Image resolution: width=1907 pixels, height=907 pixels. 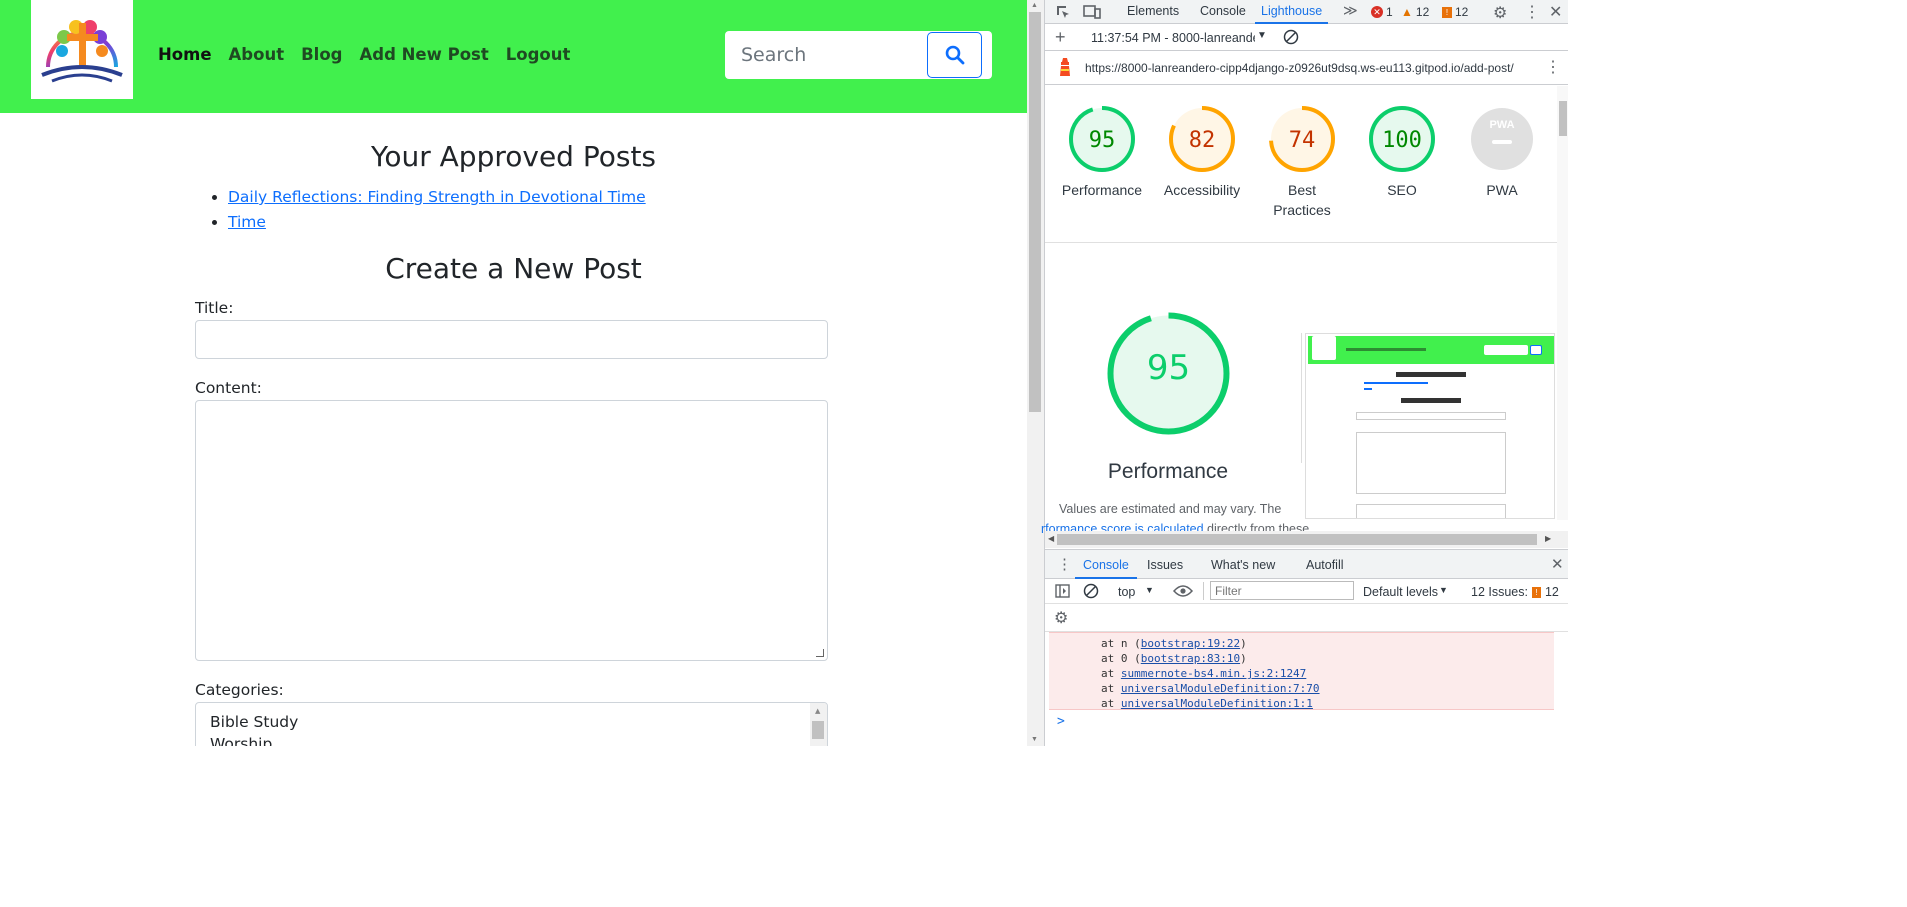 What do you see at coordinates (1562, 303) in the screenshot?
I see `lighthouse-scrollbar` at bounding box center [1562, 303].